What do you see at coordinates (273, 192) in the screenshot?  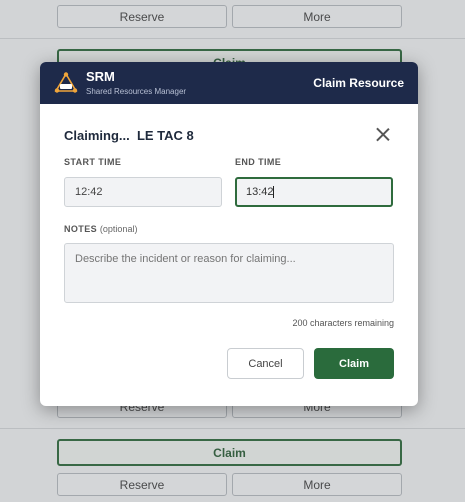 I see `text-caret` at bounding box center [273, 192].